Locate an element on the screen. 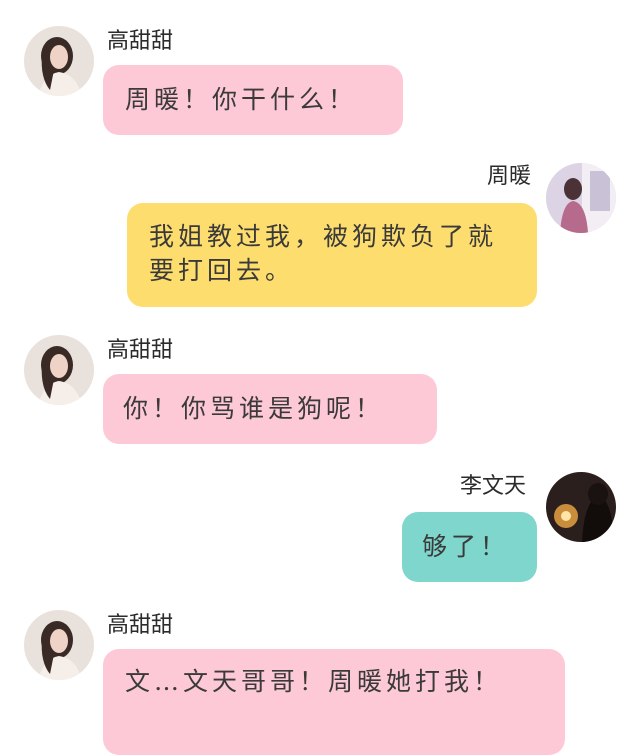  message-bubble: 文…文天哥哥！周暖她打我！ is located at coordinates (334, 702).